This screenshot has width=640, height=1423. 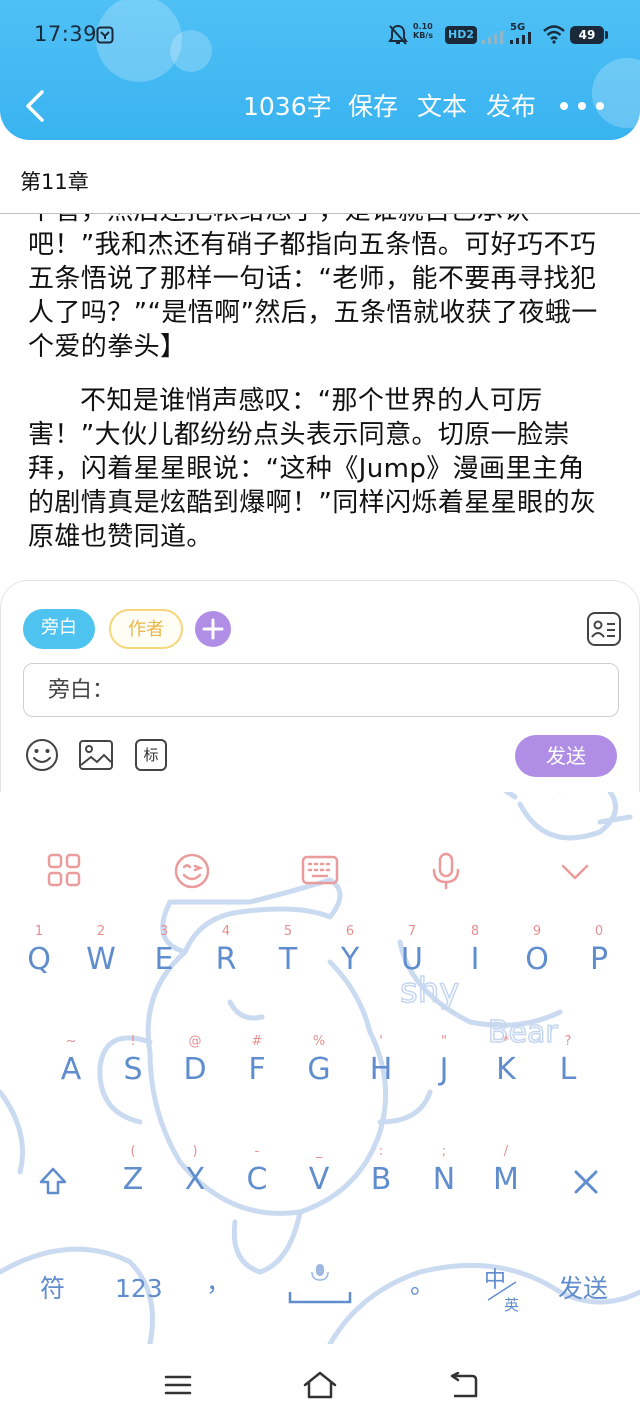 I want to click on chapter-title: 第11章, so click(x=54, y=181).